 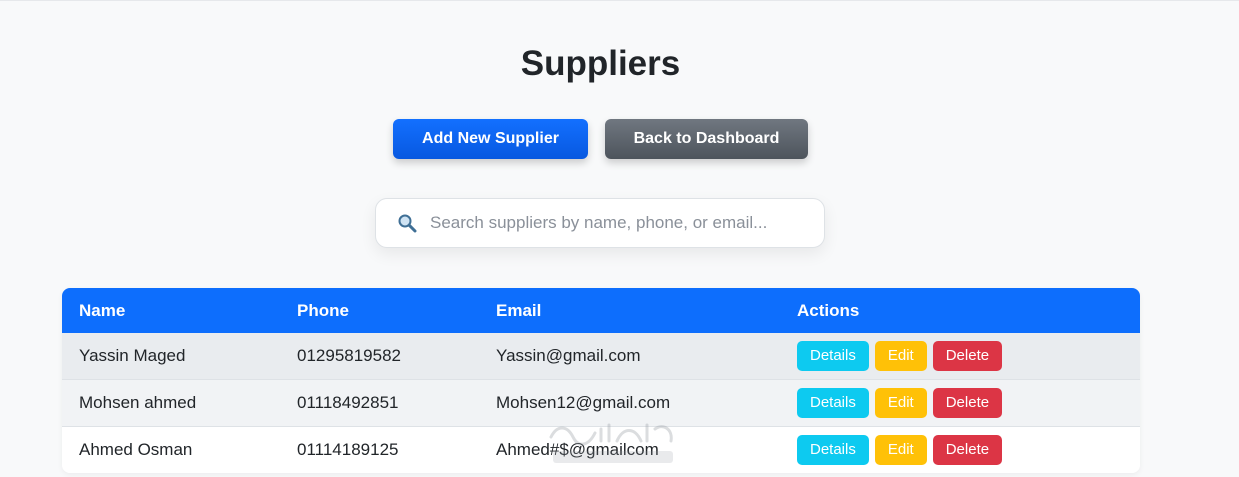 I want to click on cell-name: Mohsen ahmed, so click(x=171, y=403).